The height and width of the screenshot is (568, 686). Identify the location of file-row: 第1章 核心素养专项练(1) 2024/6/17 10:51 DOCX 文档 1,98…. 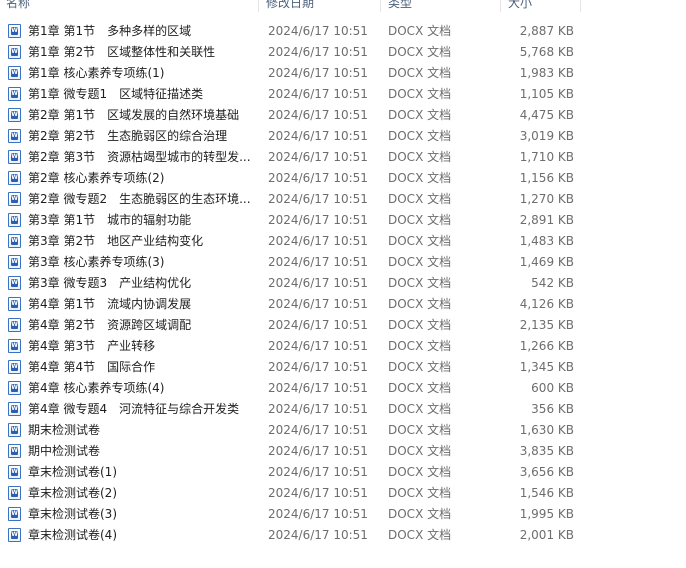
(290, 73).